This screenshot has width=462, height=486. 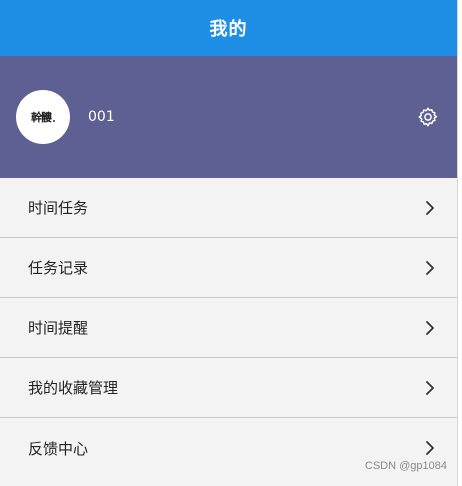 What do you see at coordinates (228, 388) in the screenshot?
I see `menu-item-favorites-management: 我的收藏管理` at bounding box center [228, 388].